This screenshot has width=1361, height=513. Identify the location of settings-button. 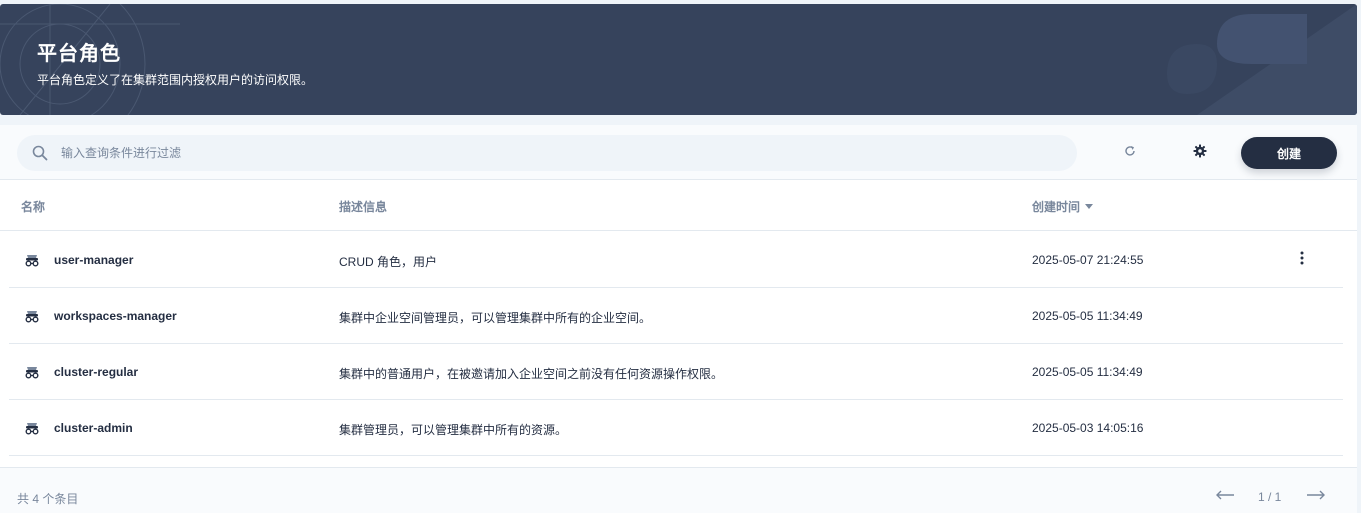
(1200, 153).